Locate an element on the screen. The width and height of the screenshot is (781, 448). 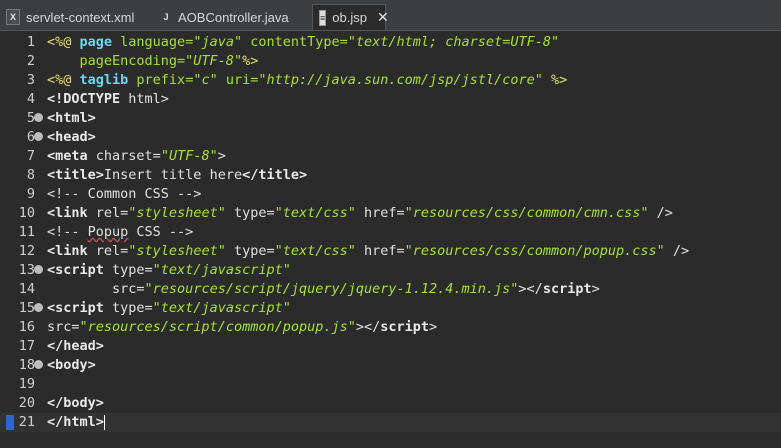
code-line: 2 pageEncoding="UTF-8"%> is located at coordinates (390, 61).